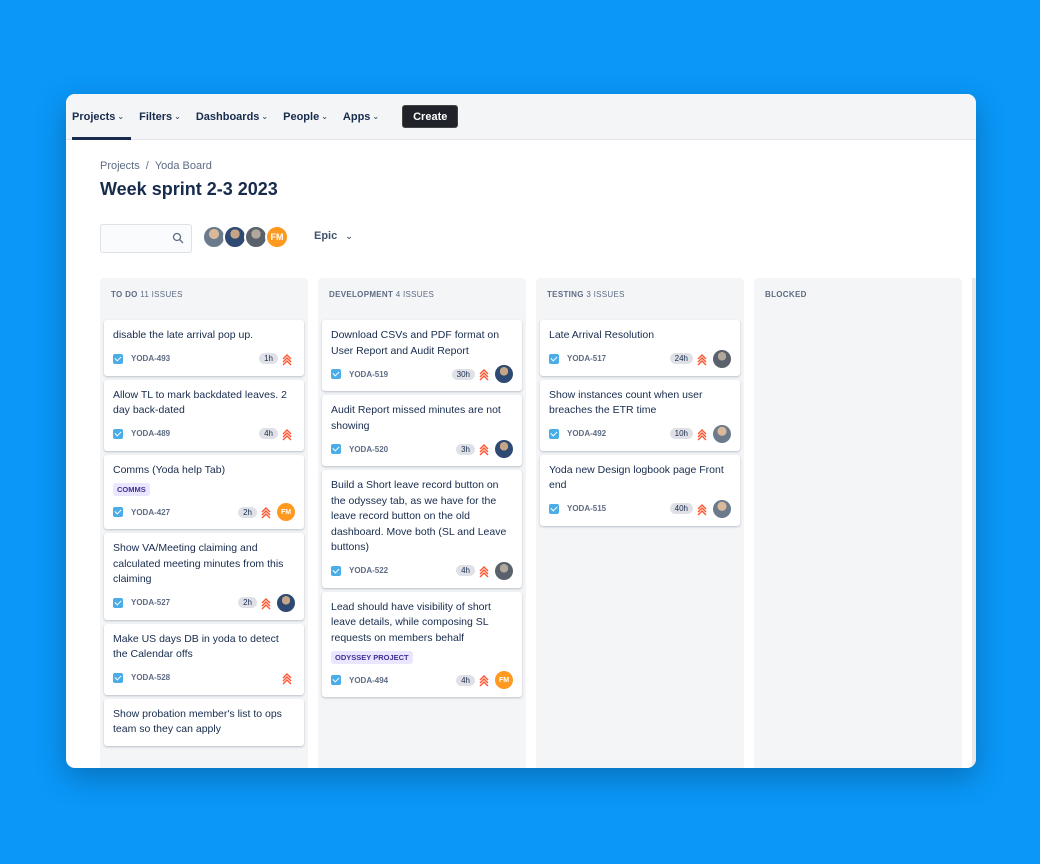  What do you see at coordinates (400, 374) in the screenshot?
I see `issue-key: YODA-519` at bounding box center [400, 374].